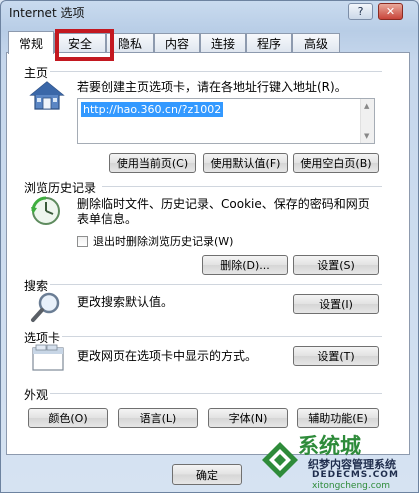  What do you see at coordinates (47, 96) in the screenshot?
I see `house-icon` at bounding box center [47, 96].